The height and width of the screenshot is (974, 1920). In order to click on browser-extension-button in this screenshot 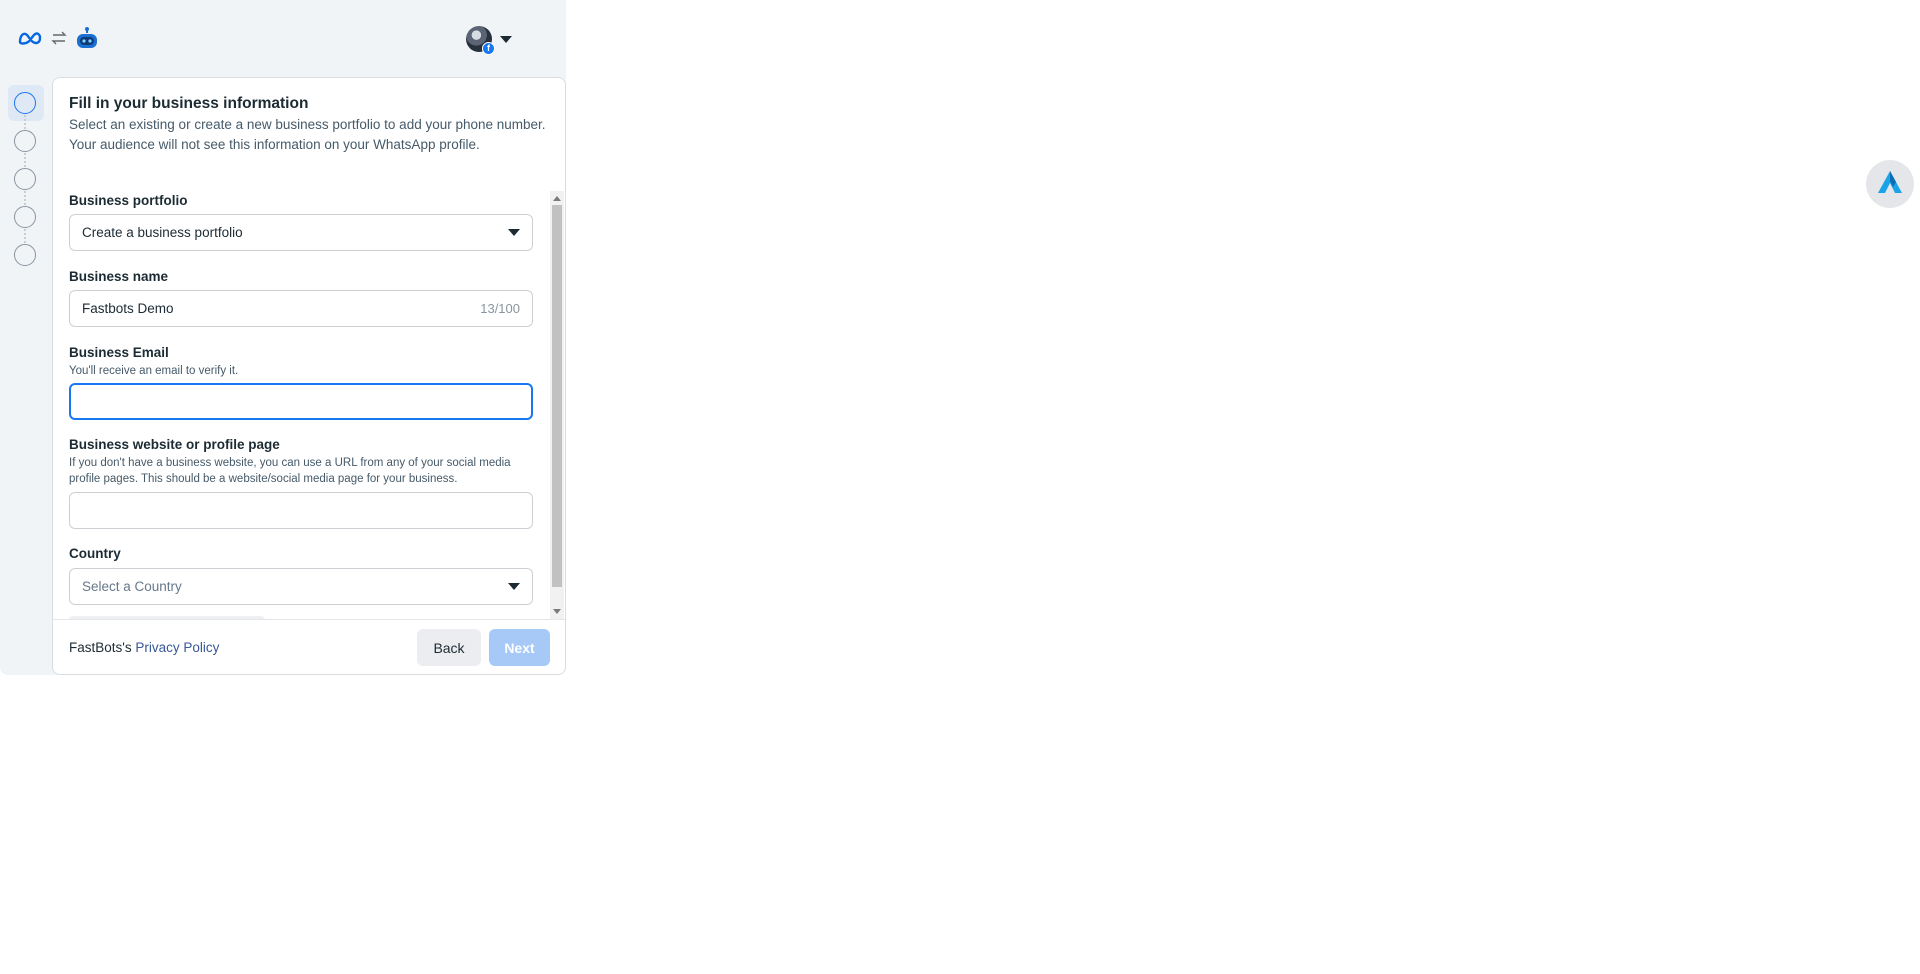, I will do `click(1890, 184)`.